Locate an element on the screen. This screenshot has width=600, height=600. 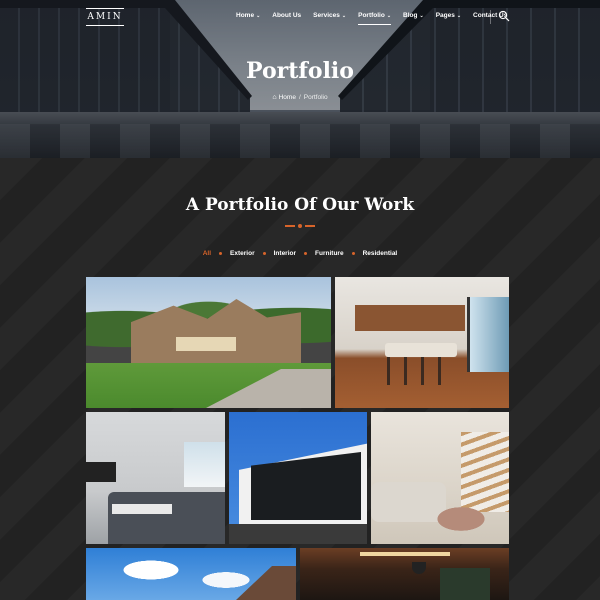
rug is located at coordinates (461, 519).